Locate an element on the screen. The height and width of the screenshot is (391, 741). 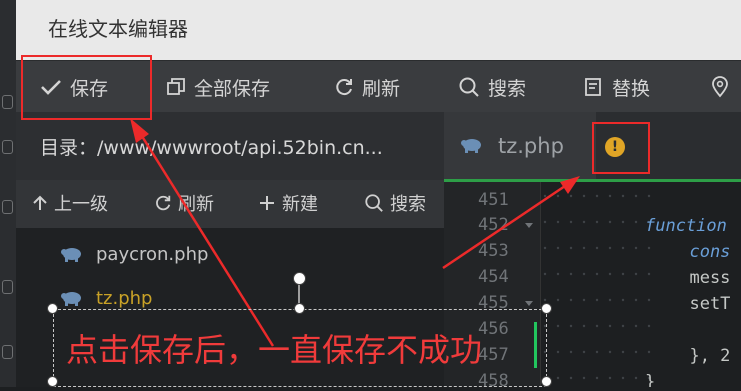
resize-handle-tl is located at coordinates (52, 308).